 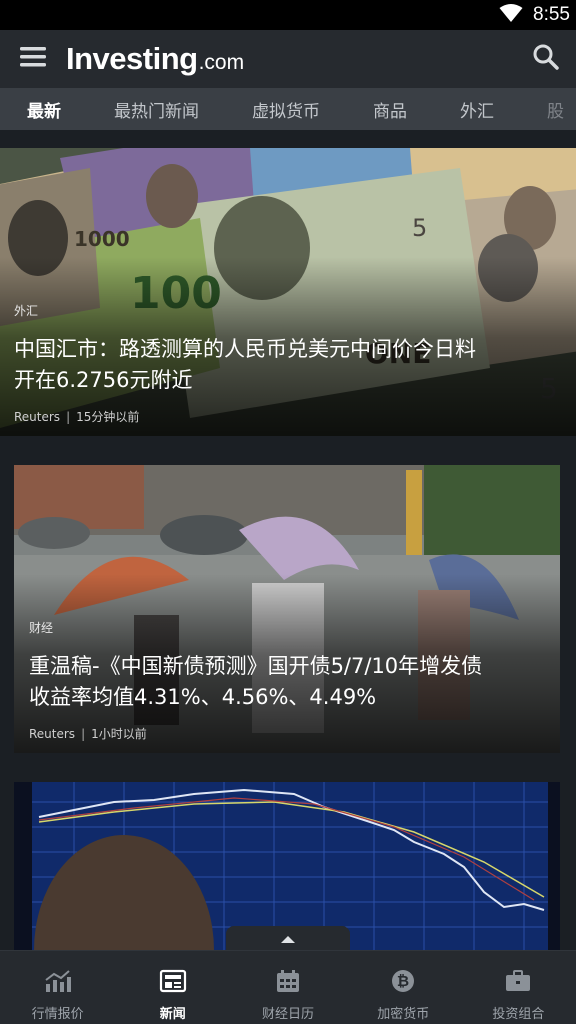 What do you see at coordinates (119, 734) in the screenshot?
I see `article-time: 1小时以前` at bounding box center [119, 734].